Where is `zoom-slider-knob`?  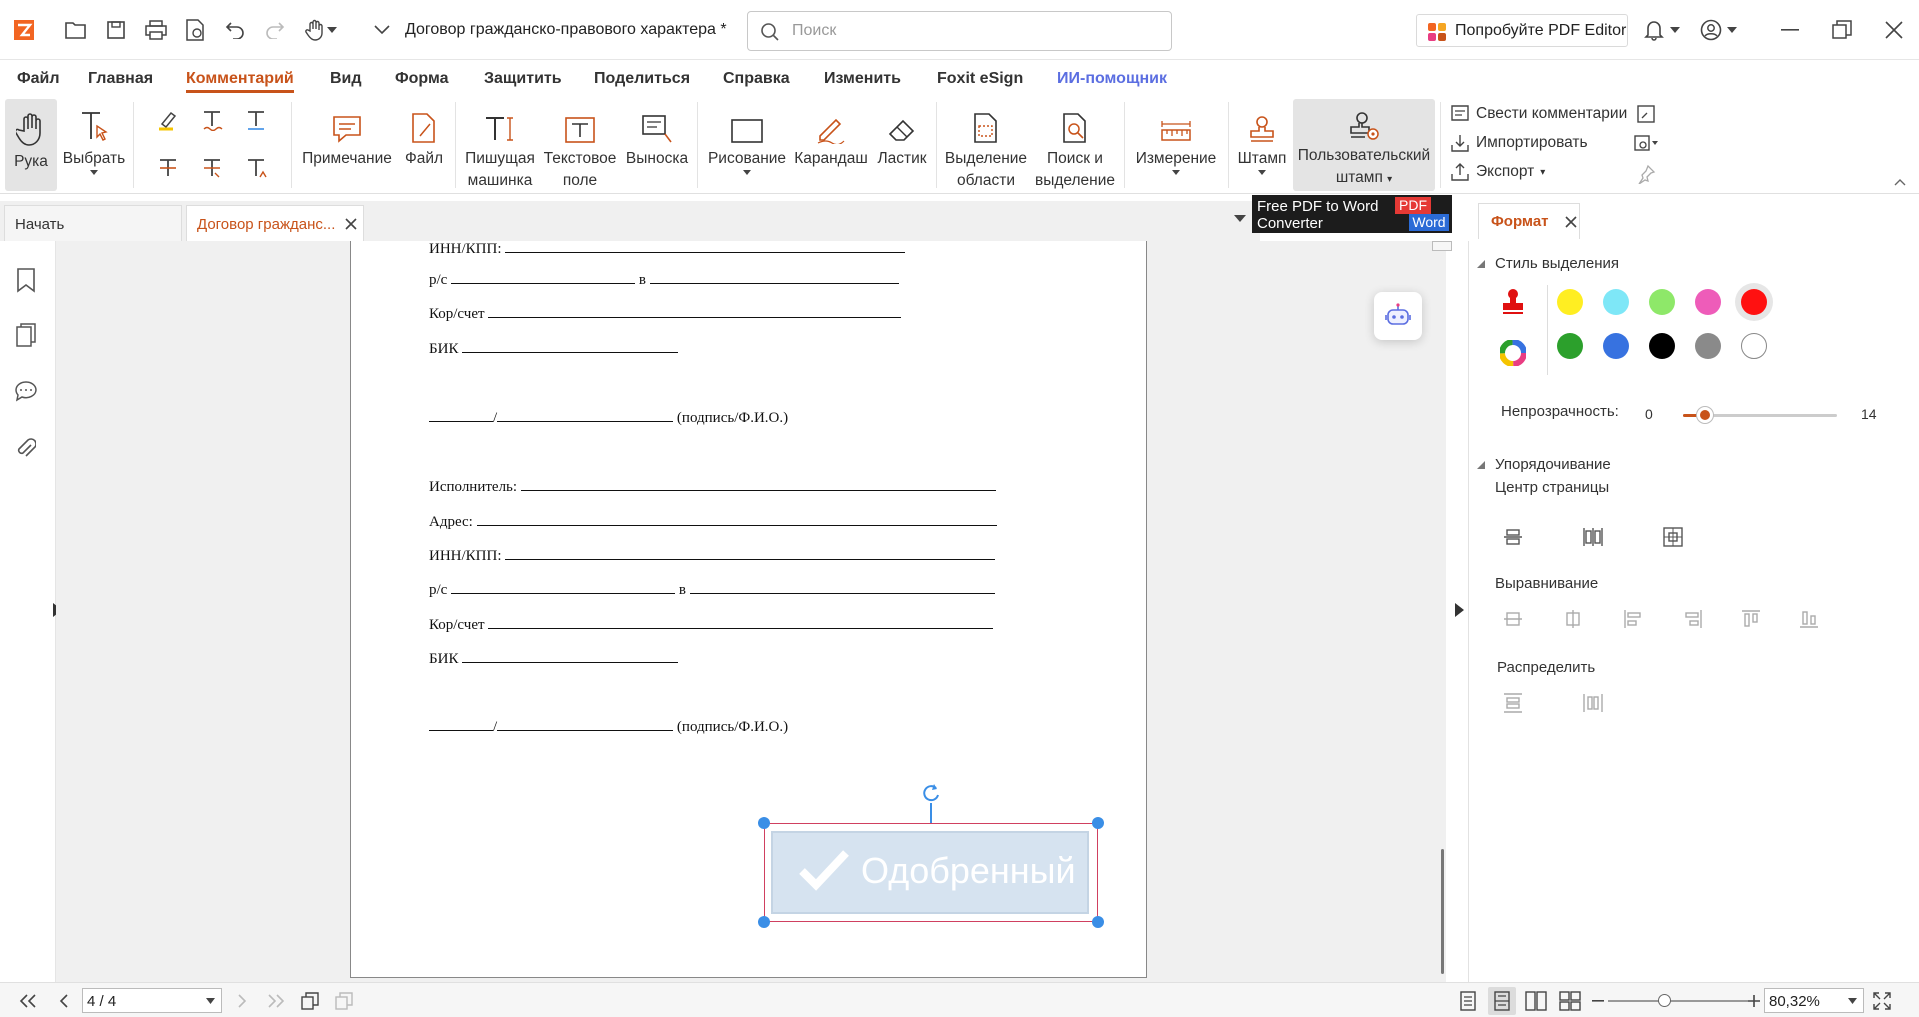
zoom-slider-knob is located at coordinates (1664, 1000).